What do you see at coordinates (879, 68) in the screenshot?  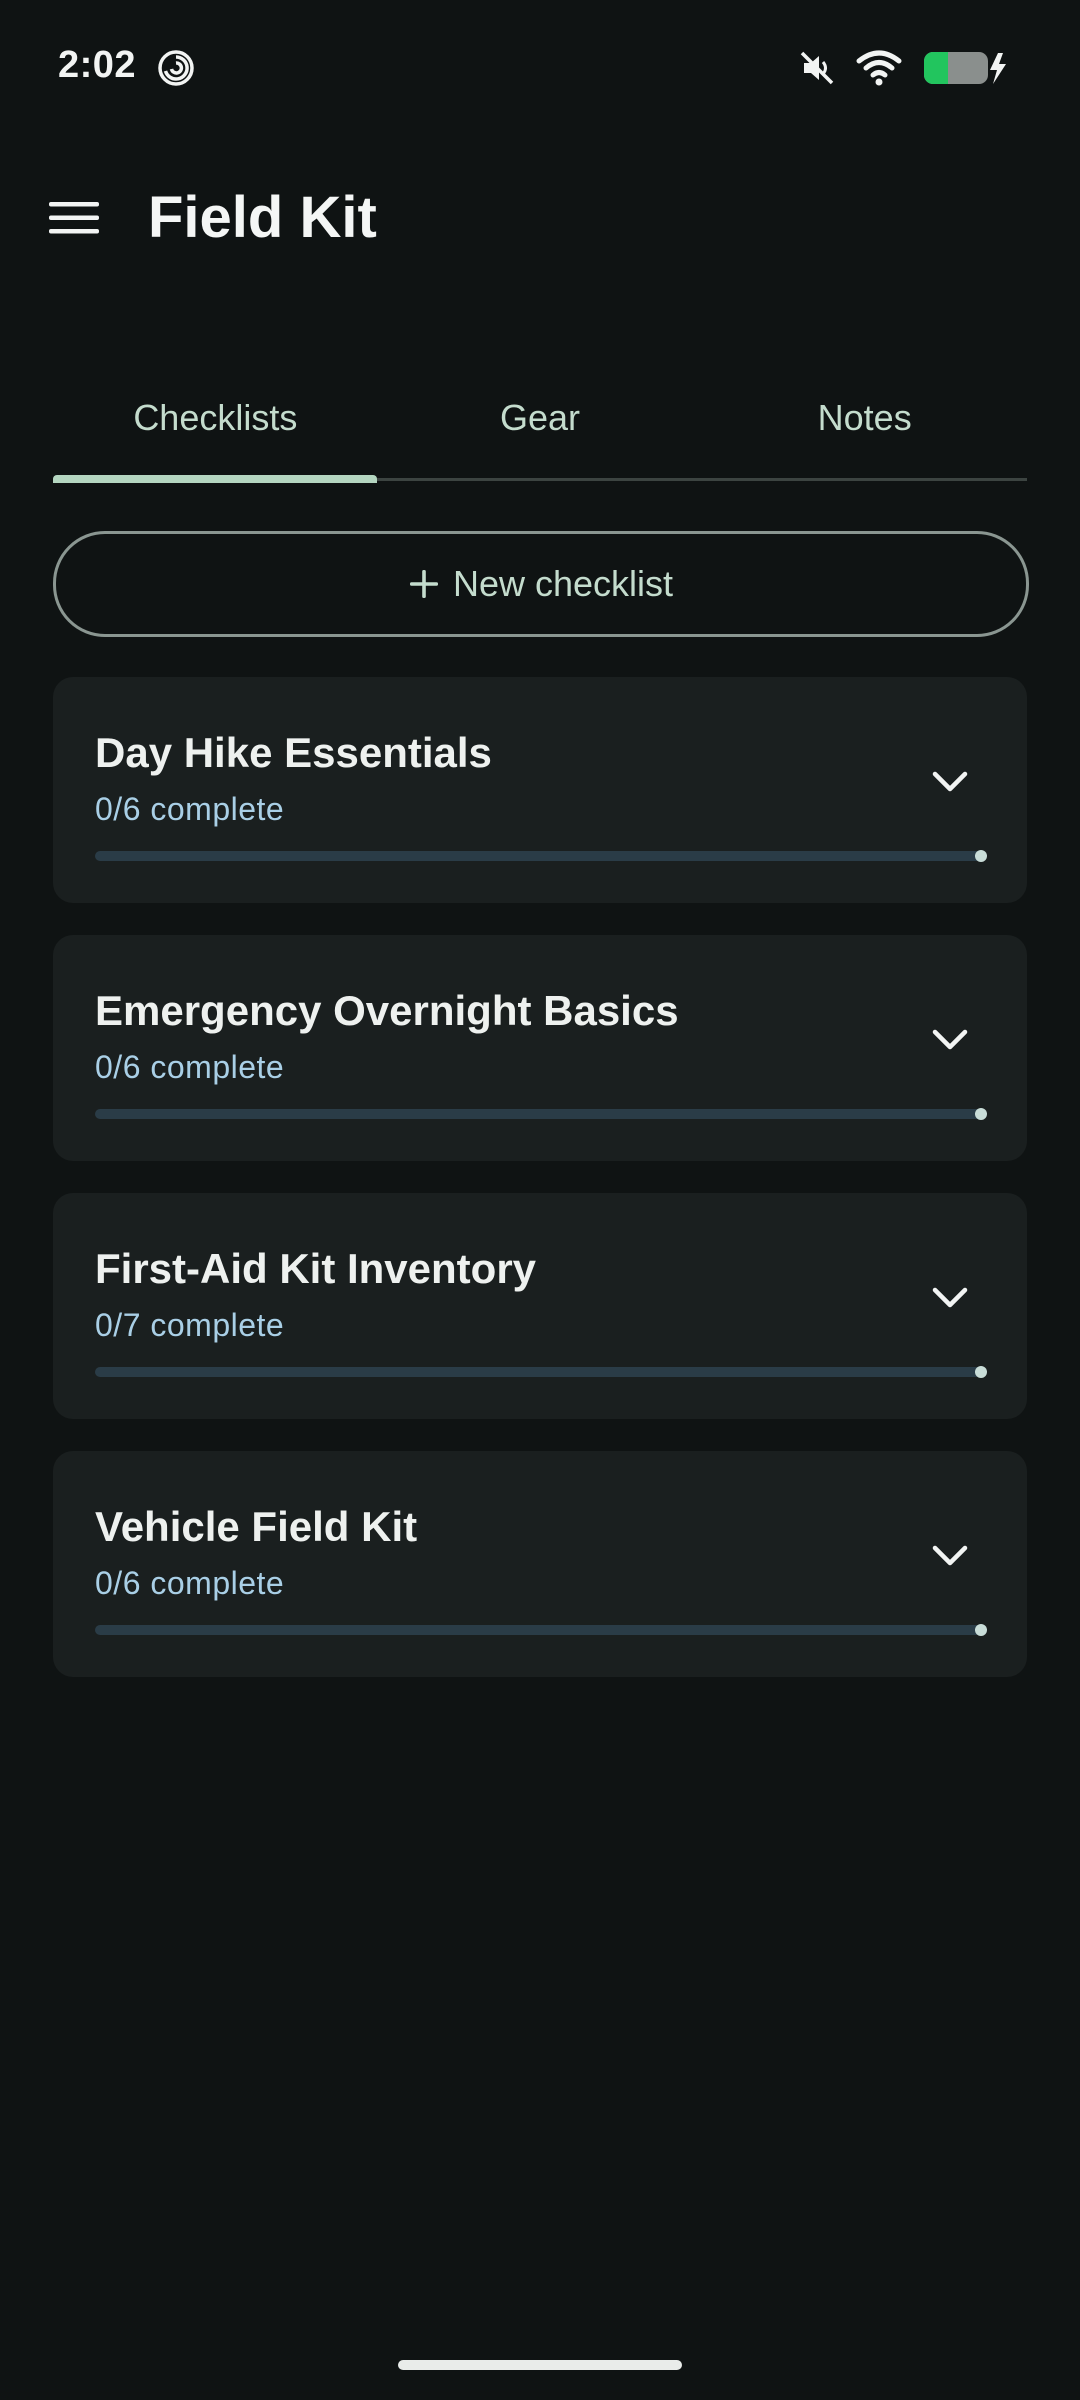 I see `wifi-icon` at bounding box center [879, 68].